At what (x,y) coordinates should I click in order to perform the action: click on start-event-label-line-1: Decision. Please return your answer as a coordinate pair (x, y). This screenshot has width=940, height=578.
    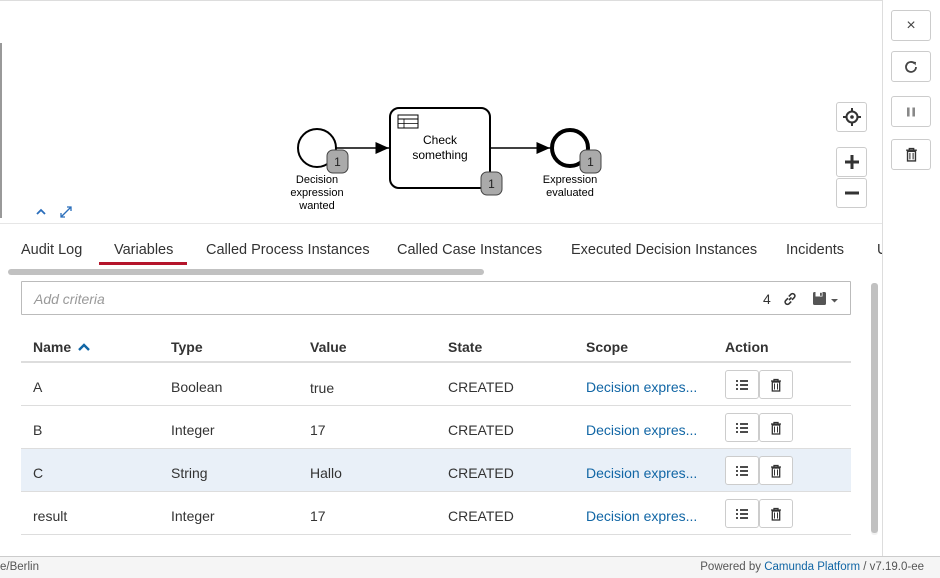
    Looking at the image, I should click on (317, 180).